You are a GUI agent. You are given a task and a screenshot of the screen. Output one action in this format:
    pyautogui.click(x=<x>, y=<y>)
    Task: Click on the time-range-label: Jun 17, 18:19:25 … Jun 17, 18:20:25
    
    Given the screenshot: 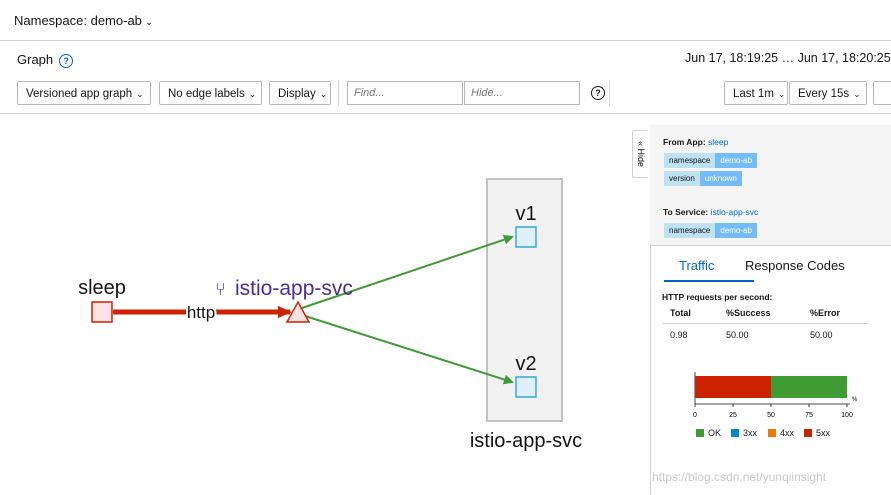 What is the action you would take?
    pyautogui.click(x=788, y=58)
    